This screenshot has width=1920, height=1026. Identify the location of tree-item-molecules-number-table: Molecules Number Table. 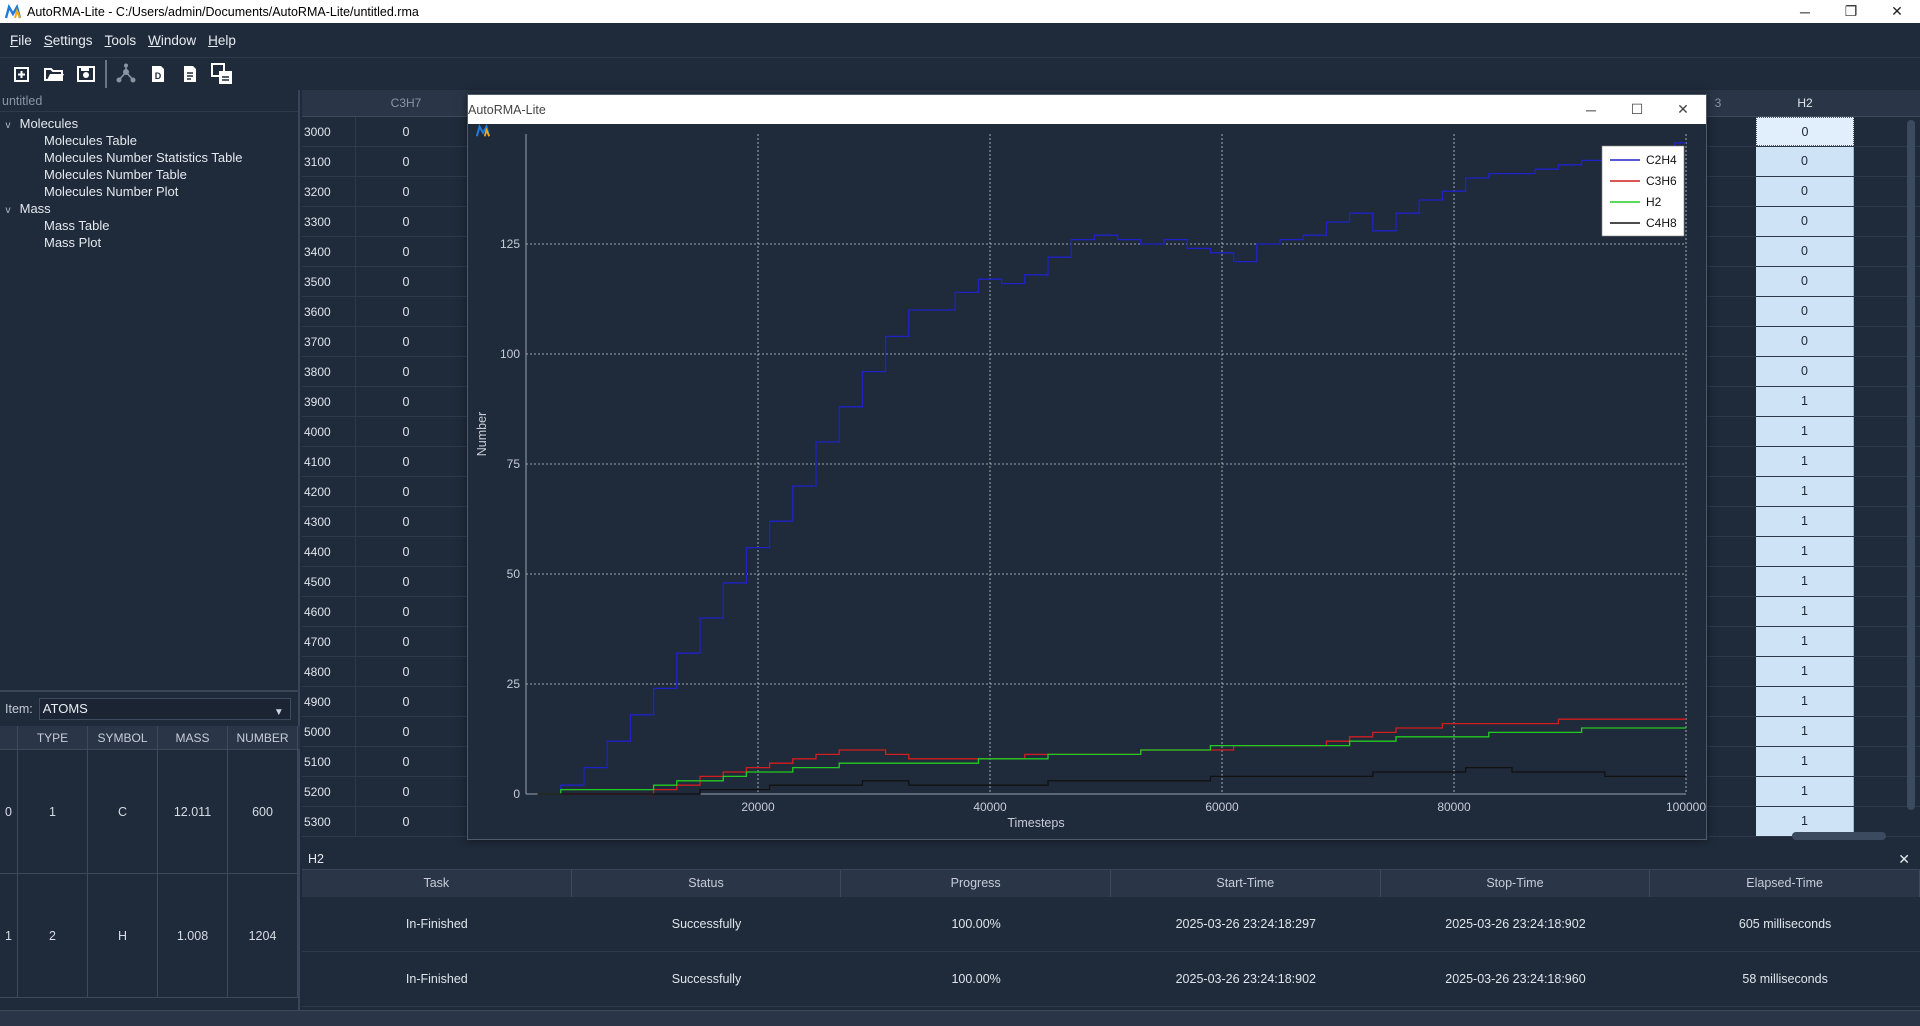
(149, 174).